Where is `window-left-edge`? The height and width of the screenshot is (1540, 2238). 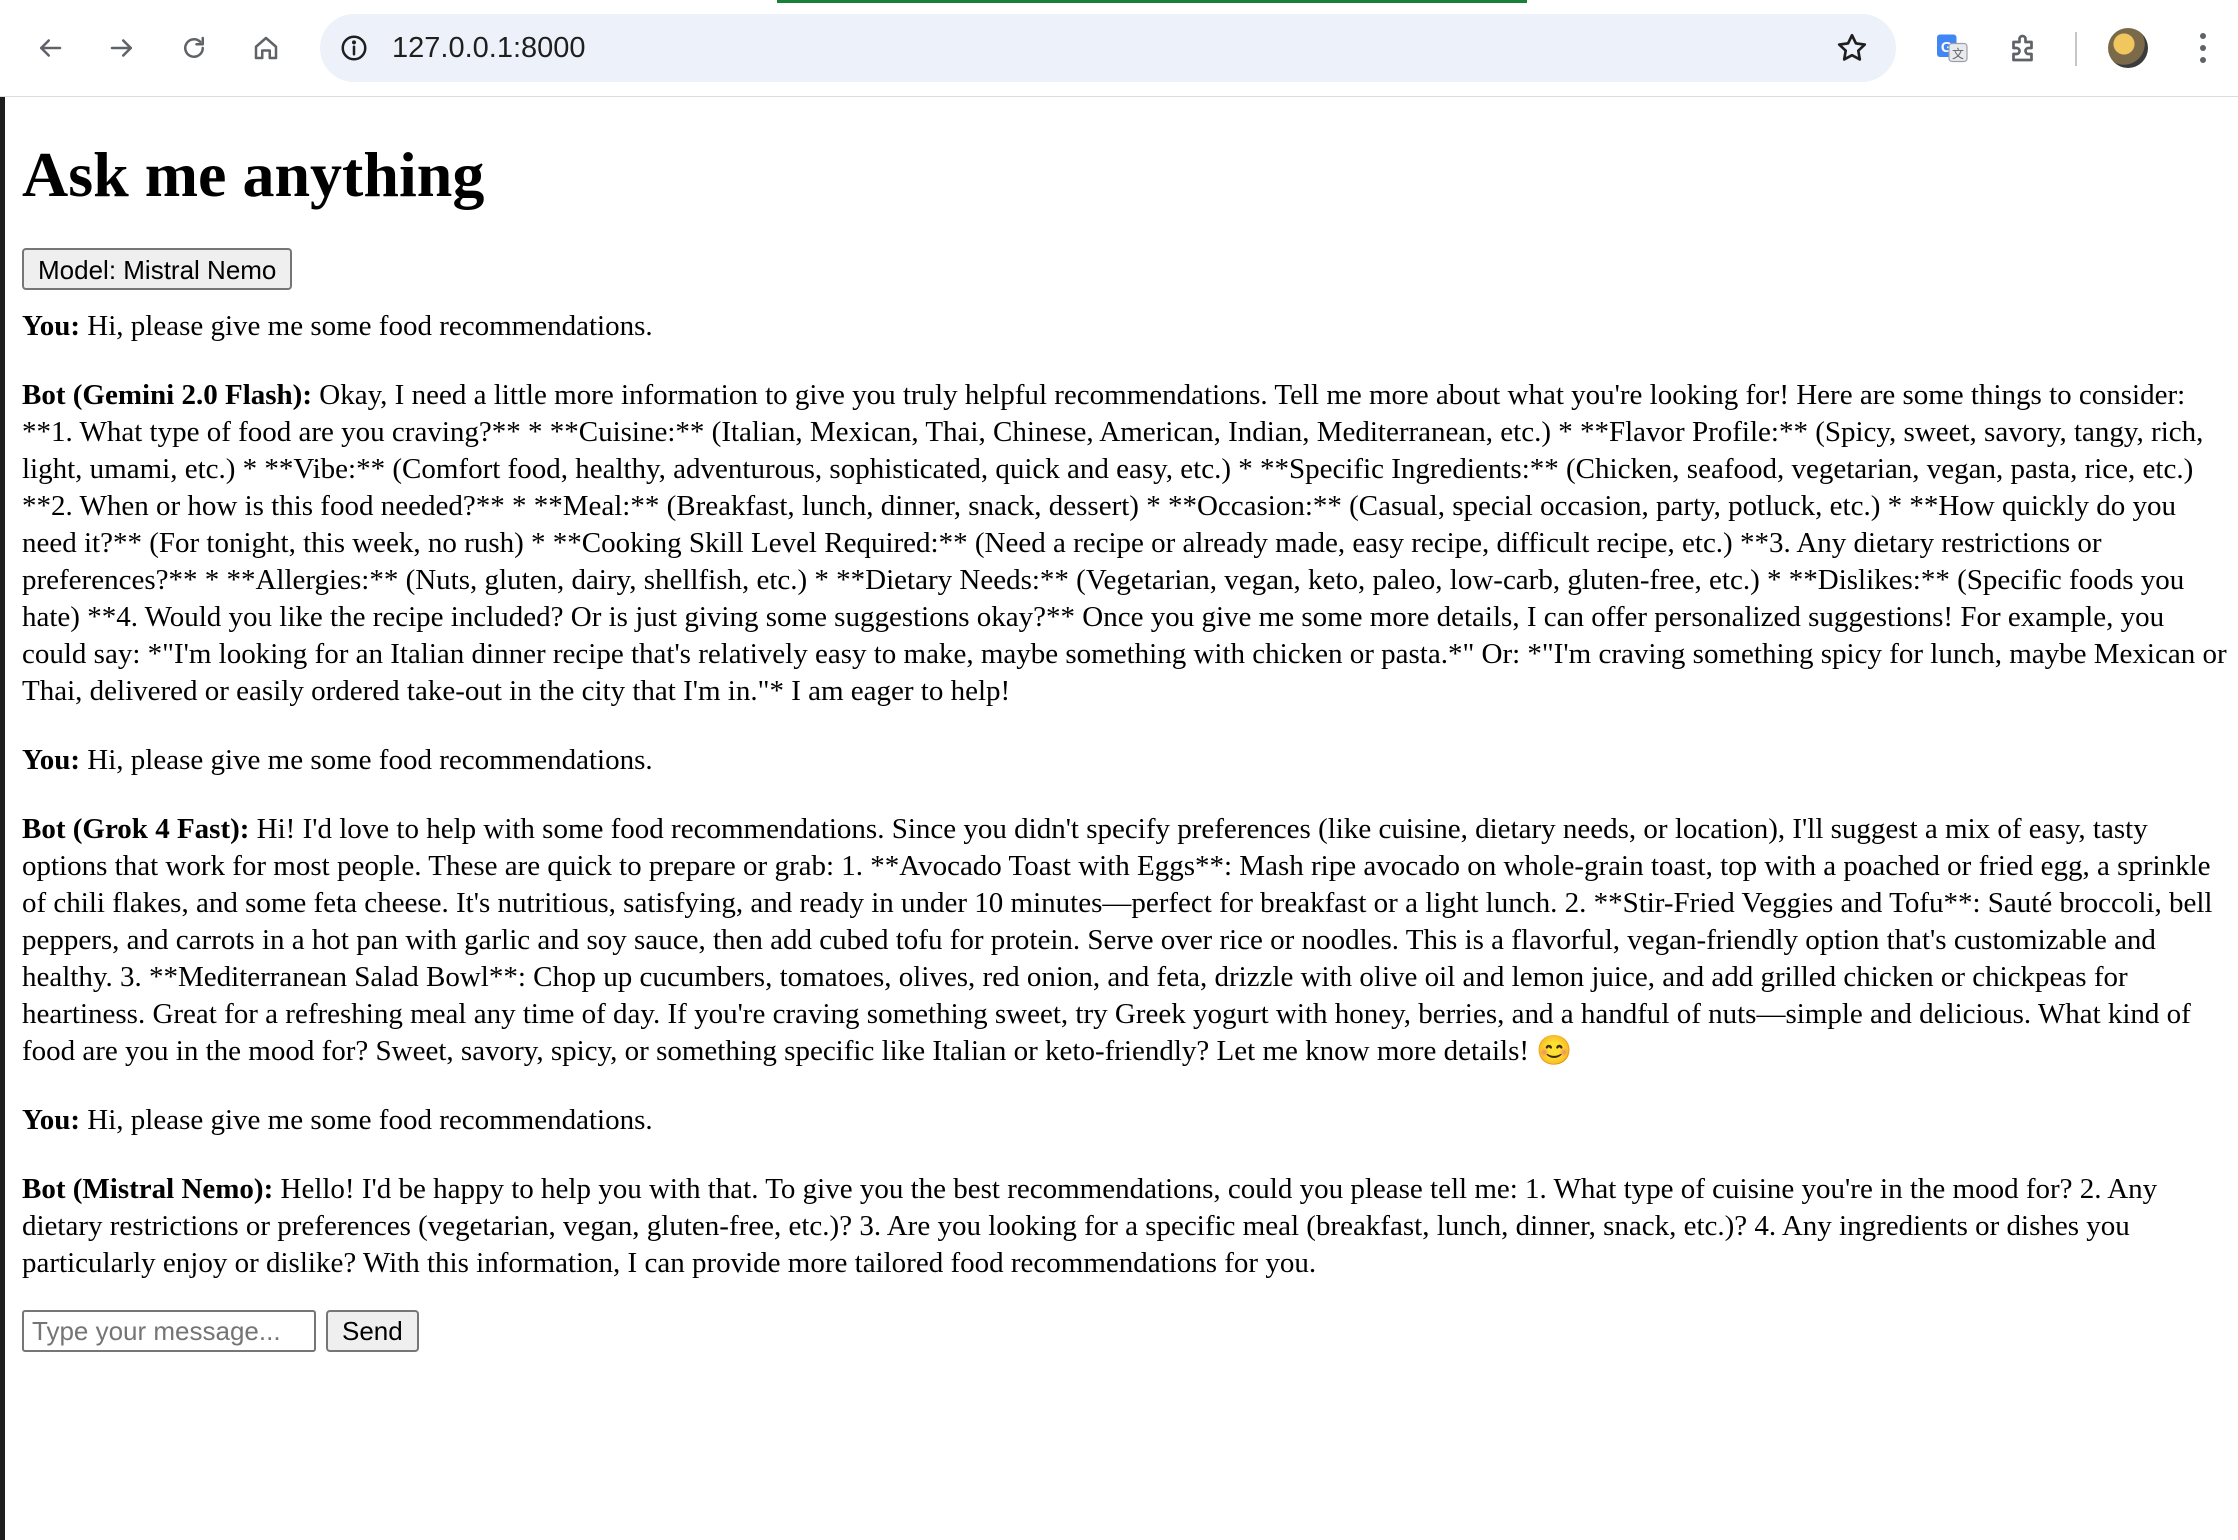
window-left-edge is located at coordinates (2, 770).